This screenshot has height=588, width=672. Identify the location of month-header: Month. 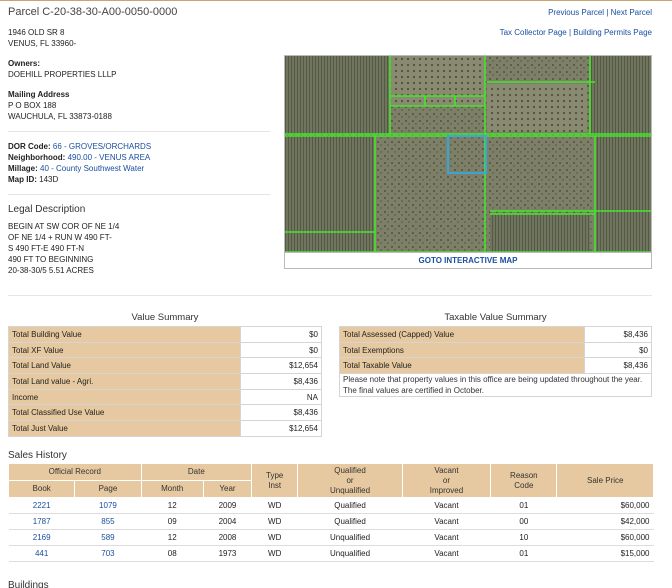
(172, 489).